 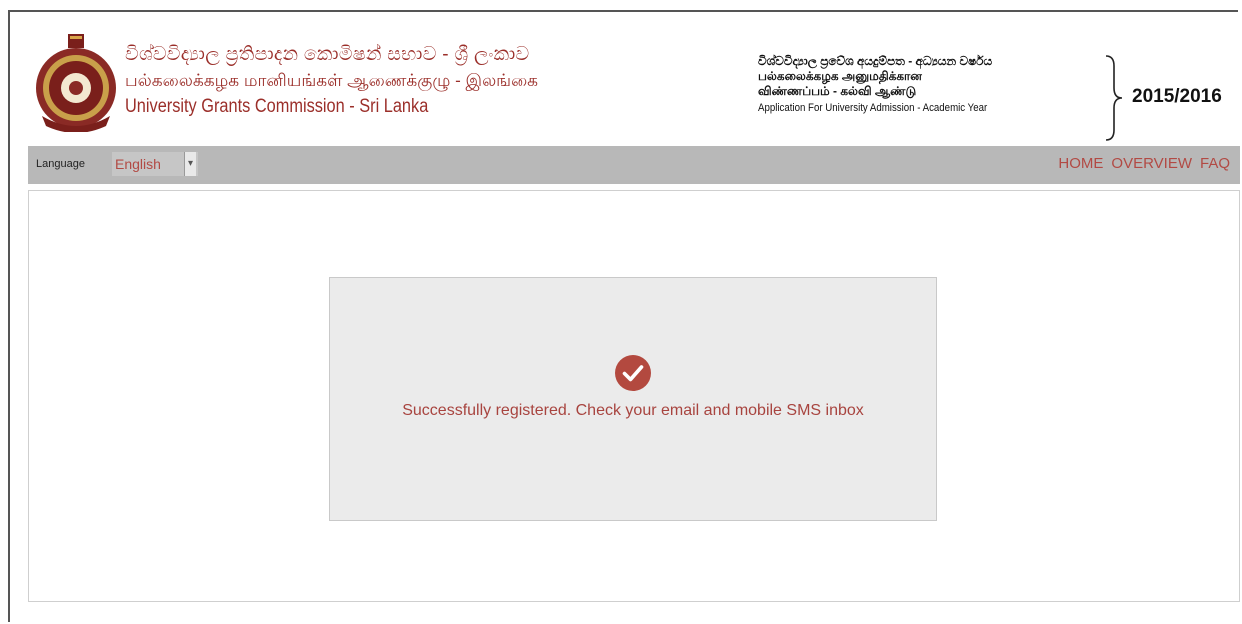 What do you see at coordinates (1151, 163) in the screenshot?
I see `nav-link-overview: OVERVIEW` at bounding box center [1151, 163].